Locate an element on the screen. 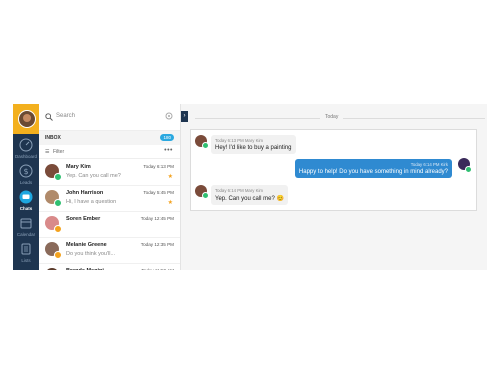  message-text: Hey! I'd like to buy a painting is located at coordinates (253, 148).